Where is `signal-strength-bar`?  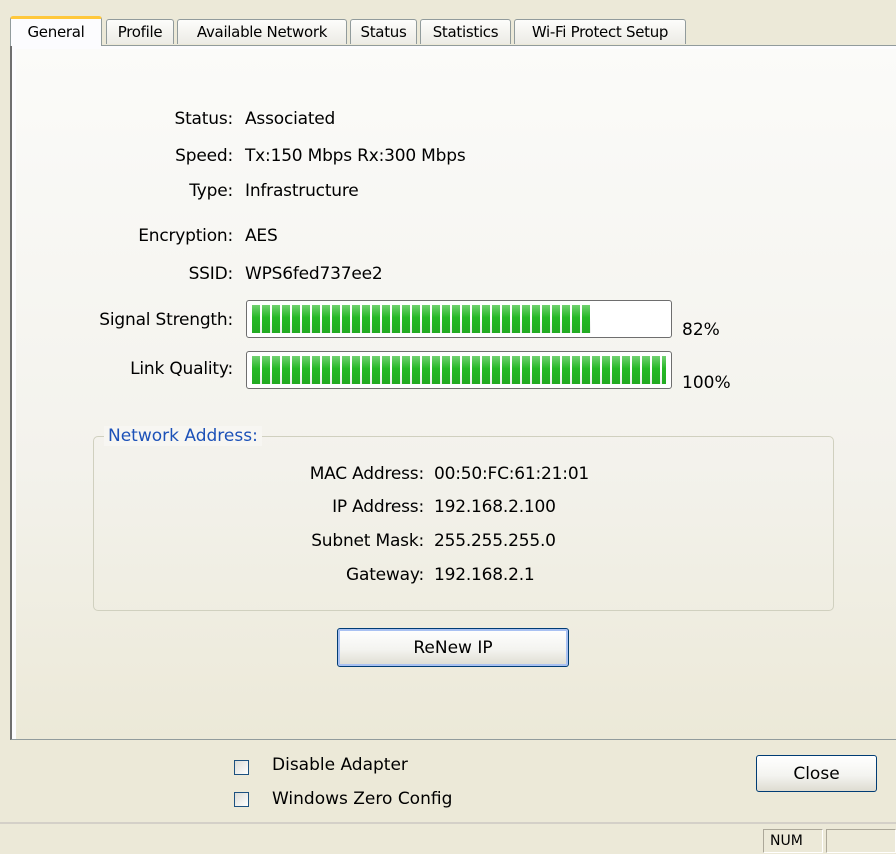
signal-strength-bar is located at coordinates (459, 319).